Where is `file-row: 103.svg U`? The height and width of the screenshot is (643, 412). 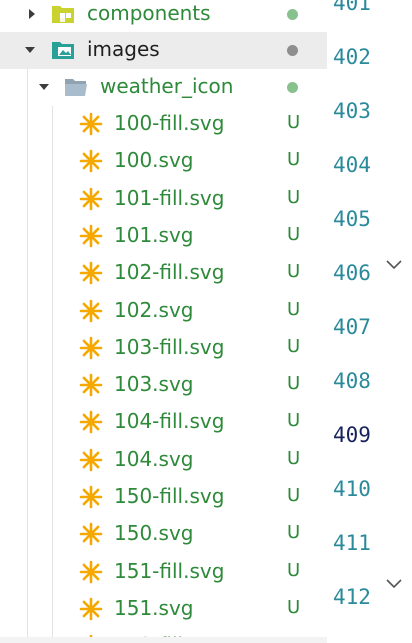
file-row: 103.svg U is located at coordinates (163, 385).